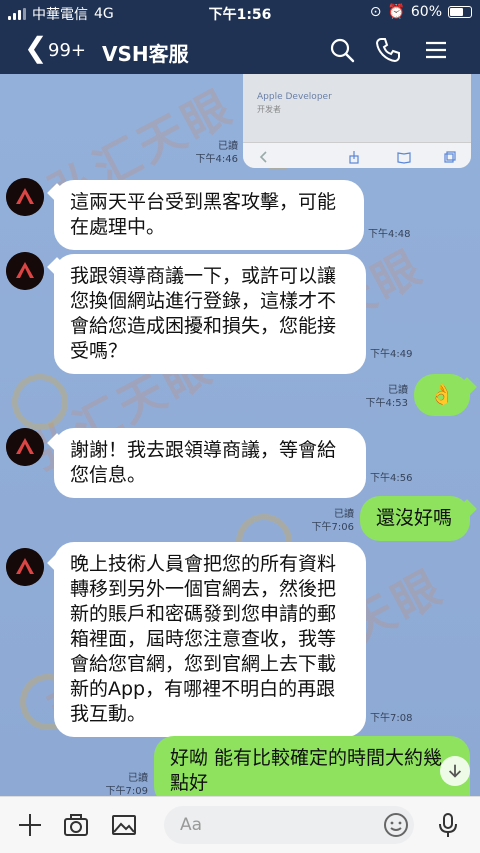 Image resolution: width=480 pixels, height=853 pixels. I want to click on message-meta: 已讀 下午7:09, so click(121, 784).